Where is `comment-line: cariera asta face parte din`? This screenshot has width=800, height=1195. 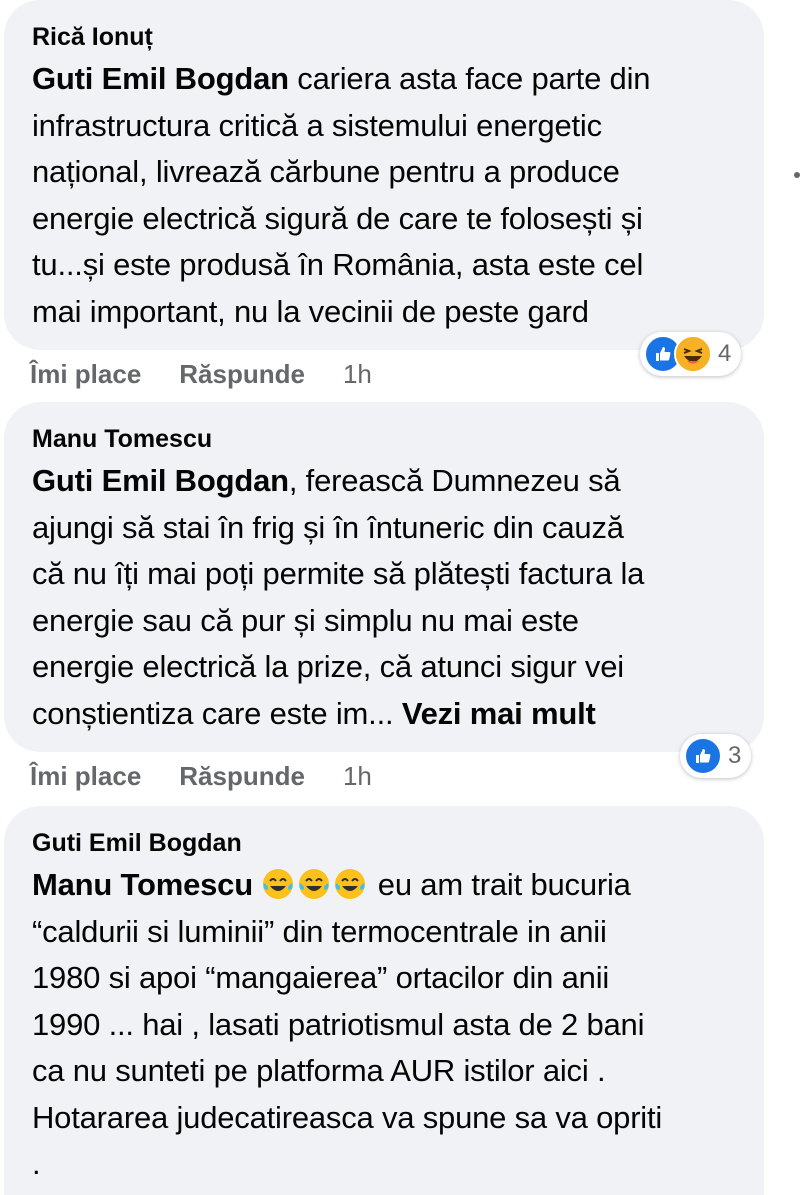 comment-line: cariera asta face parte din is located at coordinates (469, 78).